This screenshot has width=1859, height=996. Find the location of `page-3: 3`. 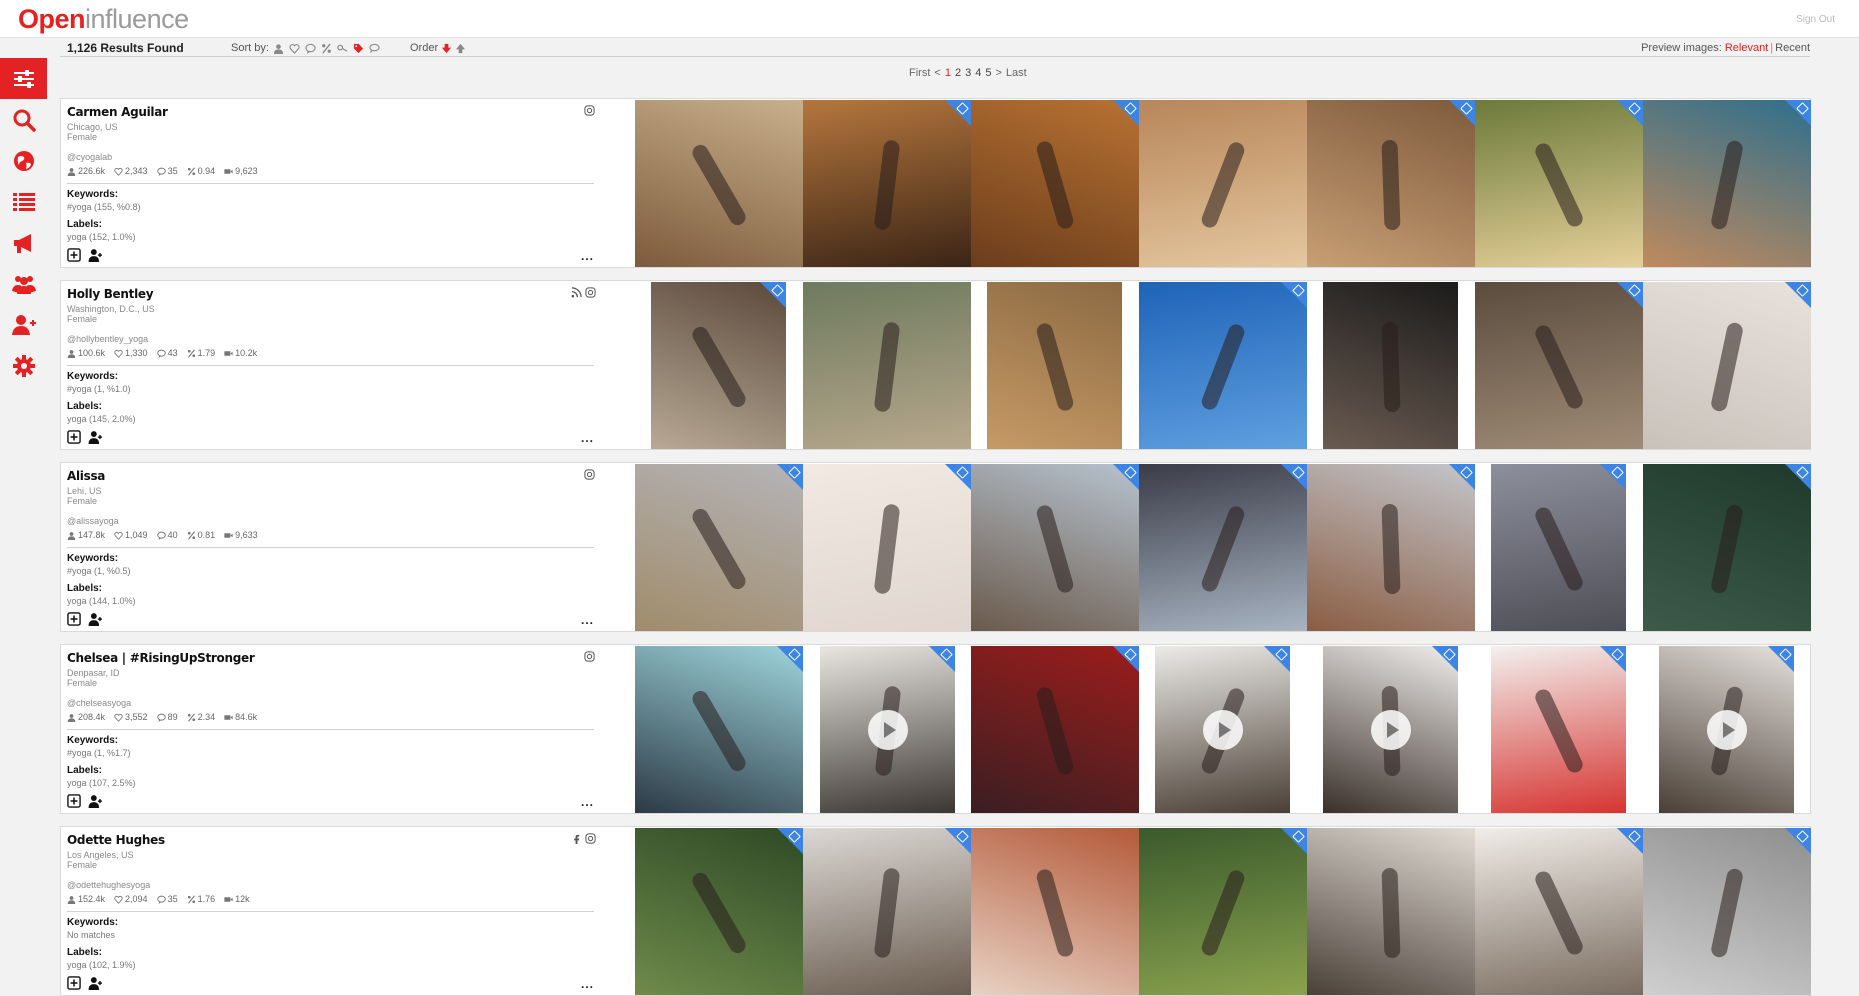

page-3: 3 is located at coordinates (968, 73).